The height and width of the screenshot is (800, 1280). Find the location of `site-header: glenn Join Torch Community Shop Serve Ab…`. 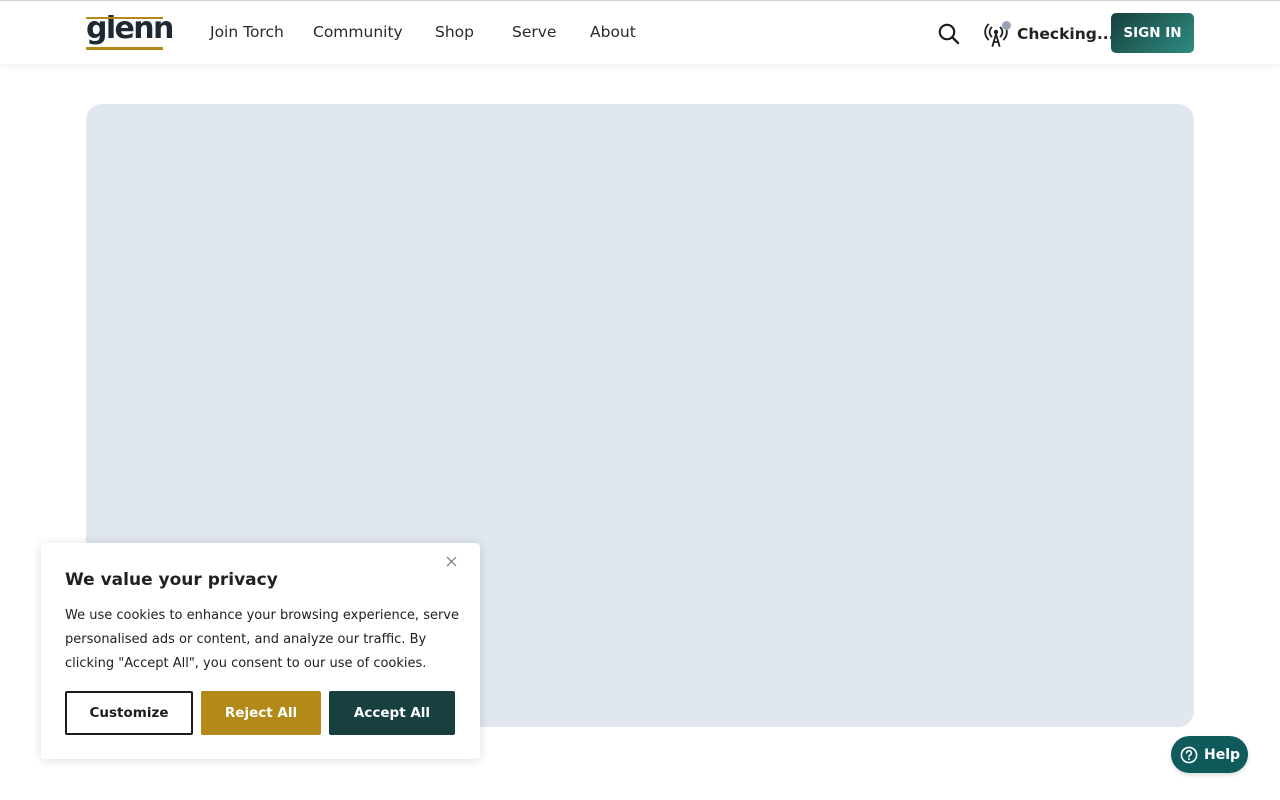

site-header: glenn Join Torch Community Shop Serve Ab… is located at coordinates (640, 32).